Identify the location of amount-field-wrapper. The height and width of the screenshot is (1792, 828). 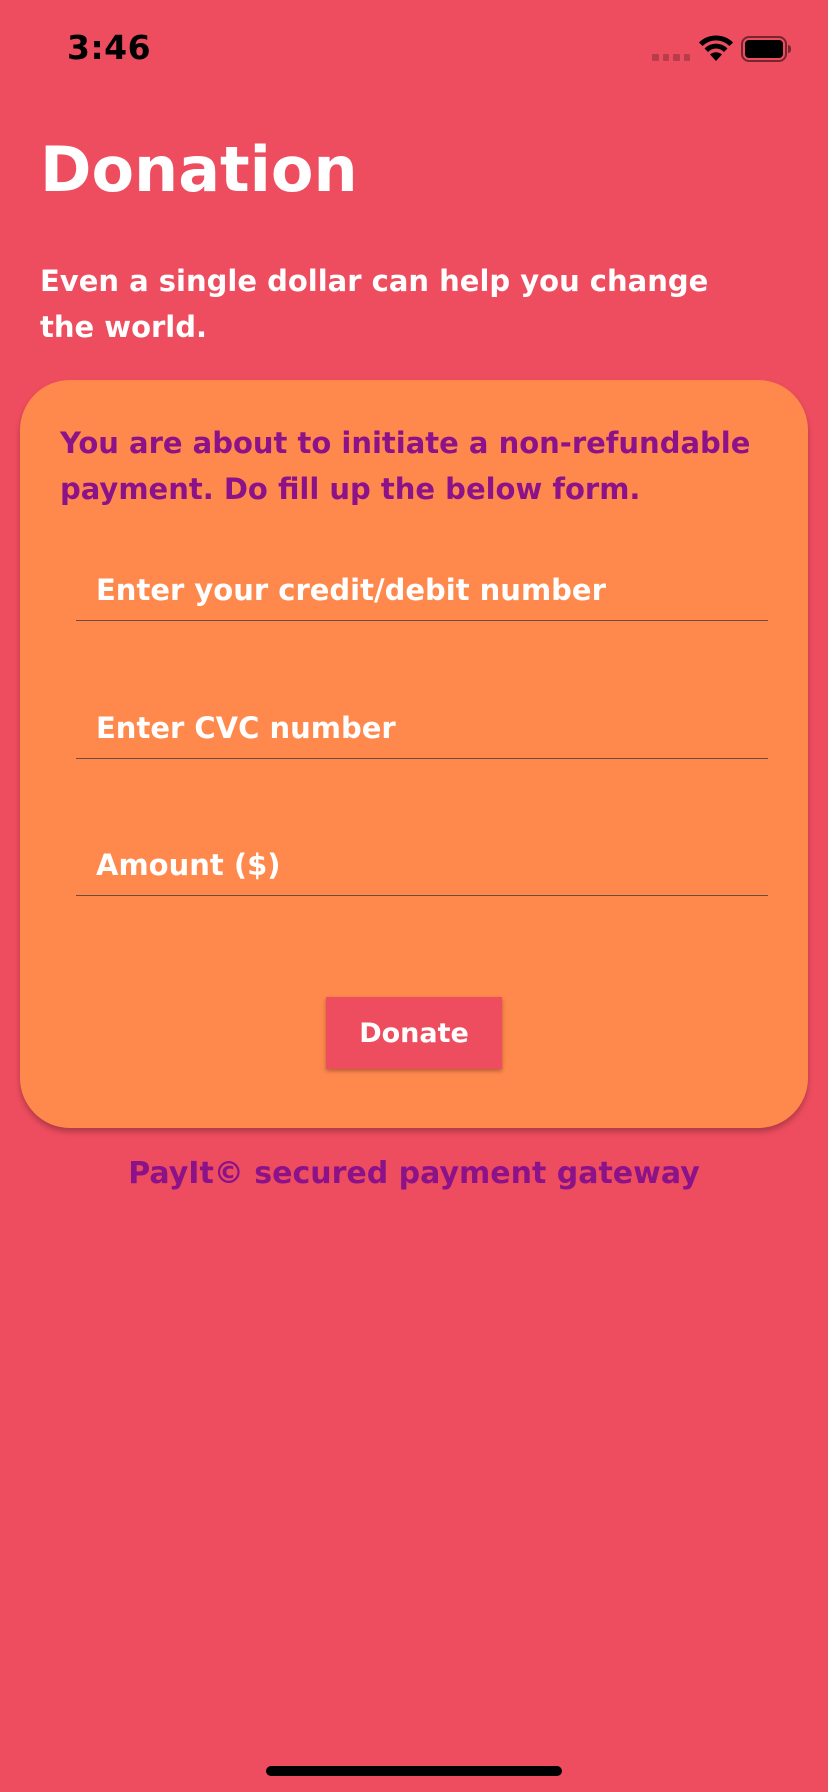
(422, 865).